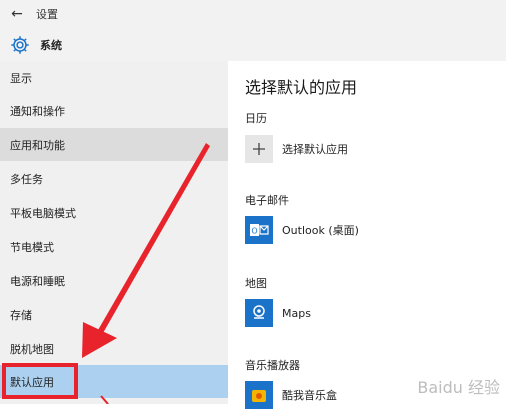 Image resolution: width=506 pixels, height=409 pixels. Describe the element at coordinates (301, 87) in the screenshot. I see `page-title: 选择默认的应用` at that location.